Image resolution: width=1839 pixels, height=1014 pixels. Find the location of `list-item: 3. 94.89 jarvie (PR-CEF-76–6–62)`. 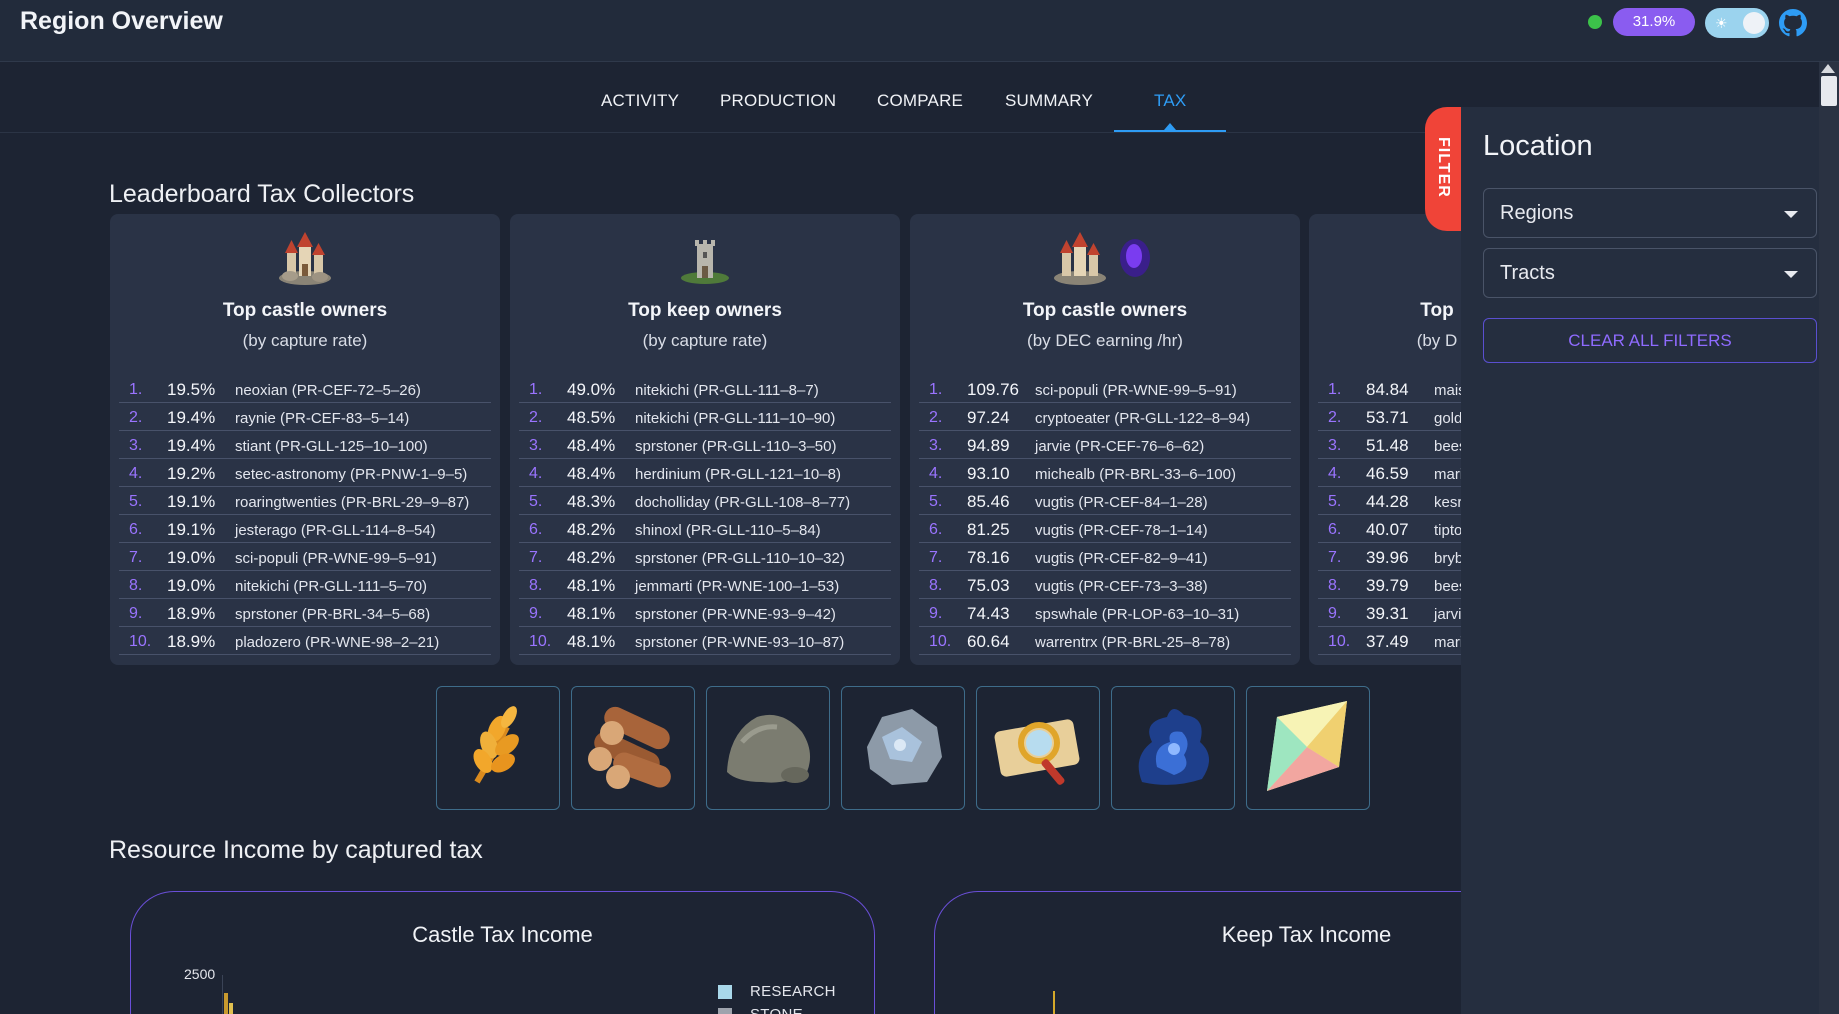

list-item: 3. 94.89 jarvie (PR-CEF-76–6–62) is located at coordinates (1105, 445).